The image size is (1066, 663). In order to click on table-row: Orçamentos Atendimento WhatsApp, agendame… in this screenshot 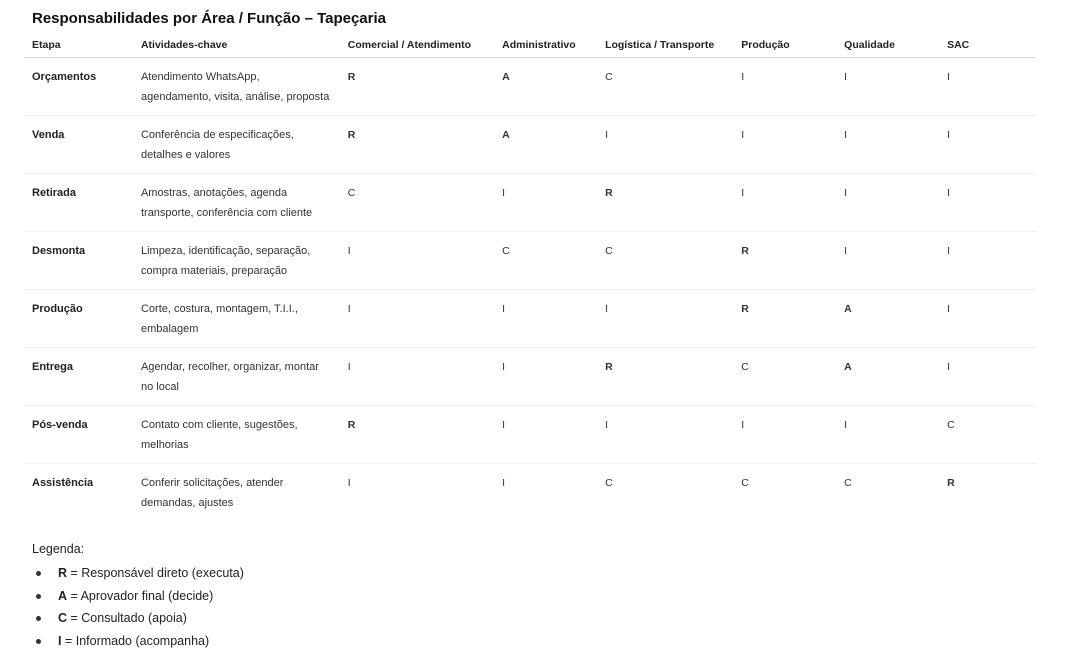, I will do `click(530, 86)`.